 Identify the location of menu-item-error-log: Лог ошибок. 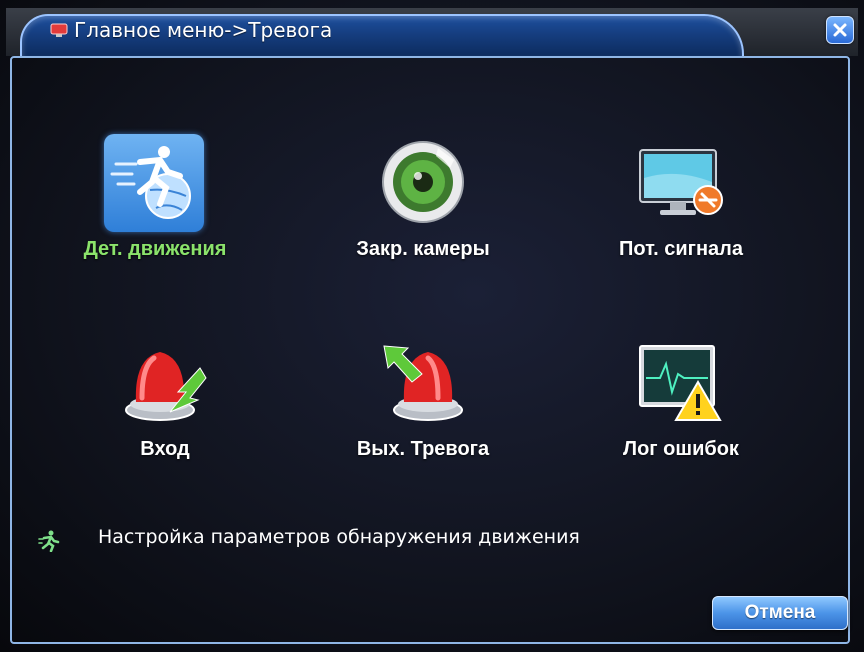
(676, 418).